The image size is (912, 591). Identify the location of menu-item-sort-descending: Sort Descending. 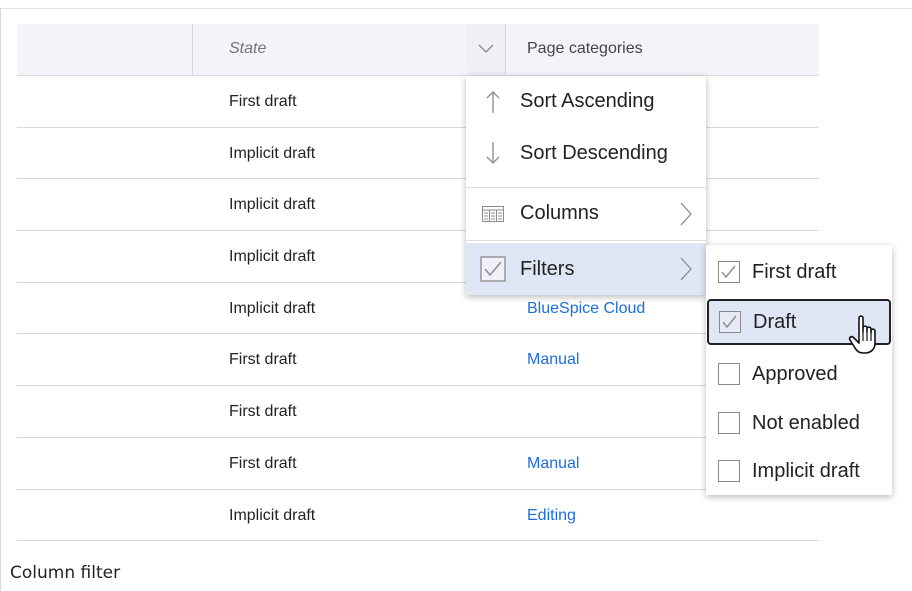
(586, 153).